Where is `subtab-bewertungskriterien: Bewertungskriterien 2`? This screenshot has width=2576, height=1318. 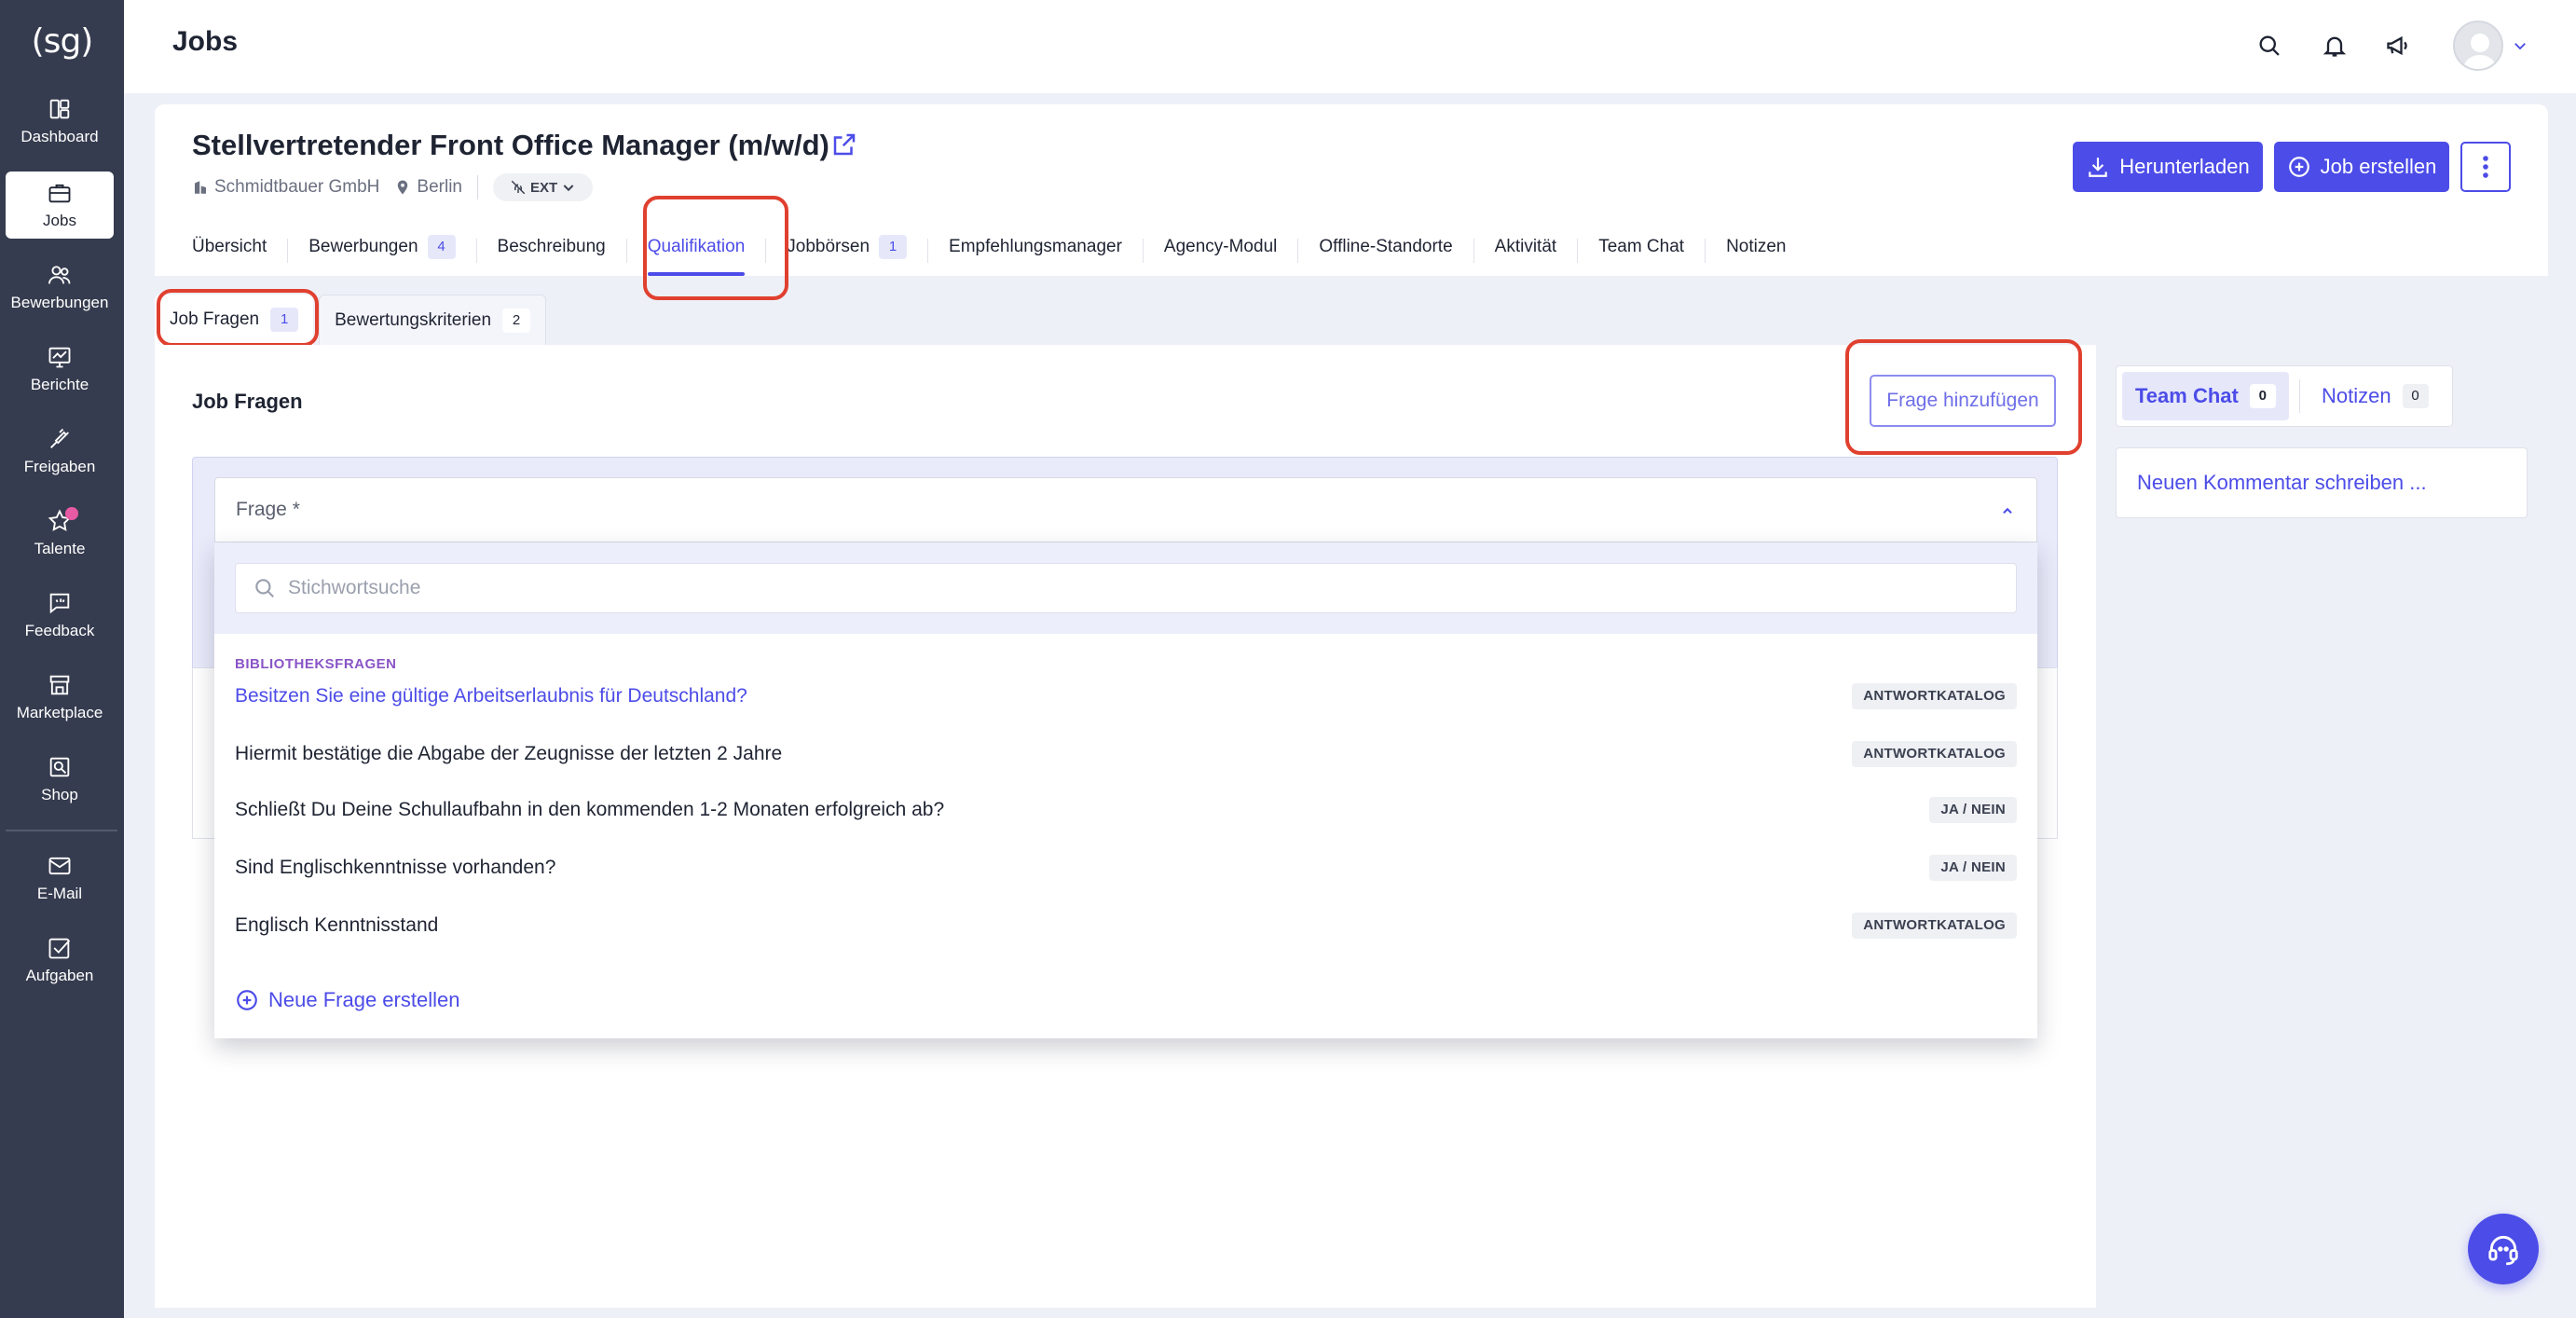 subtab-bewertungskriterien: Bewertungskriterien 2 is located at coordinates (433, 320).